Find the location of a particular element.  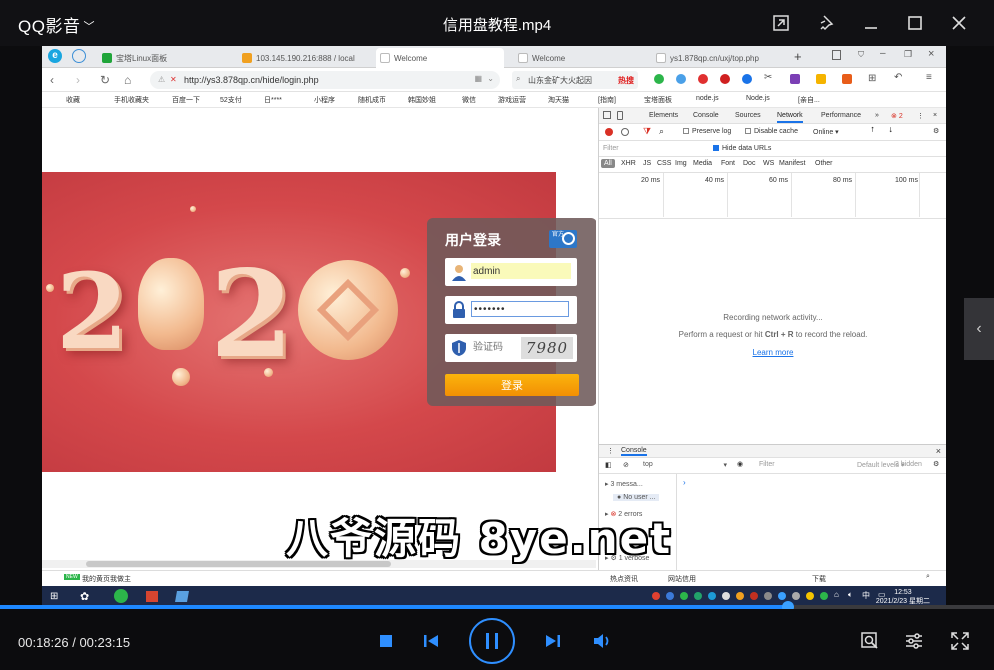

browser-tab: Welcome is located at coordinates (569, 58).